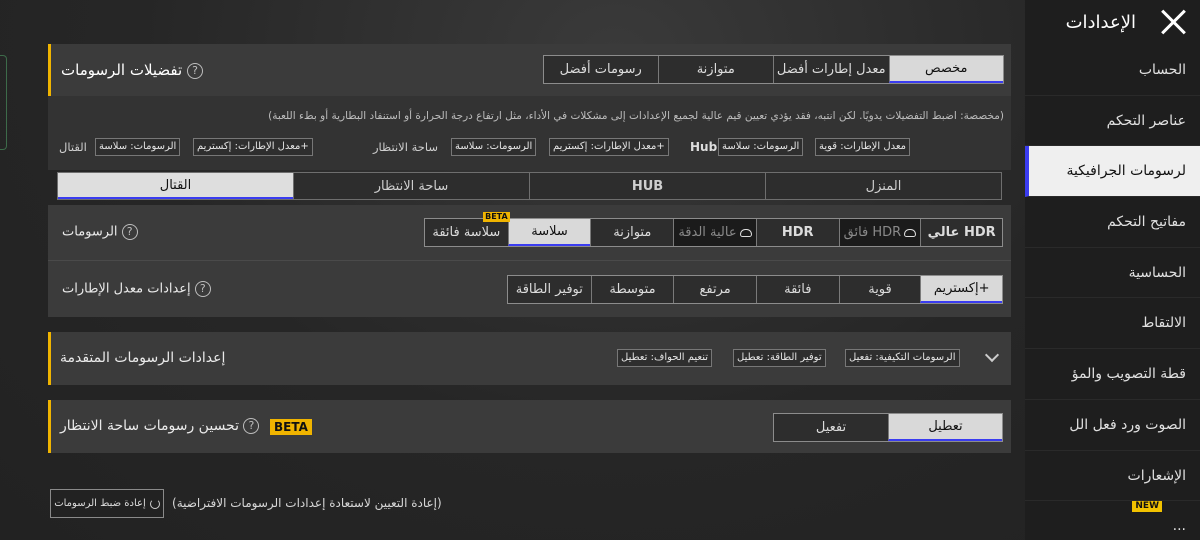 The image size is (1200, 540). Describe the element at coordinates (961, 232) in the screenshot. I see `graphics-option-hdr-high: عالي HDR` at that location.